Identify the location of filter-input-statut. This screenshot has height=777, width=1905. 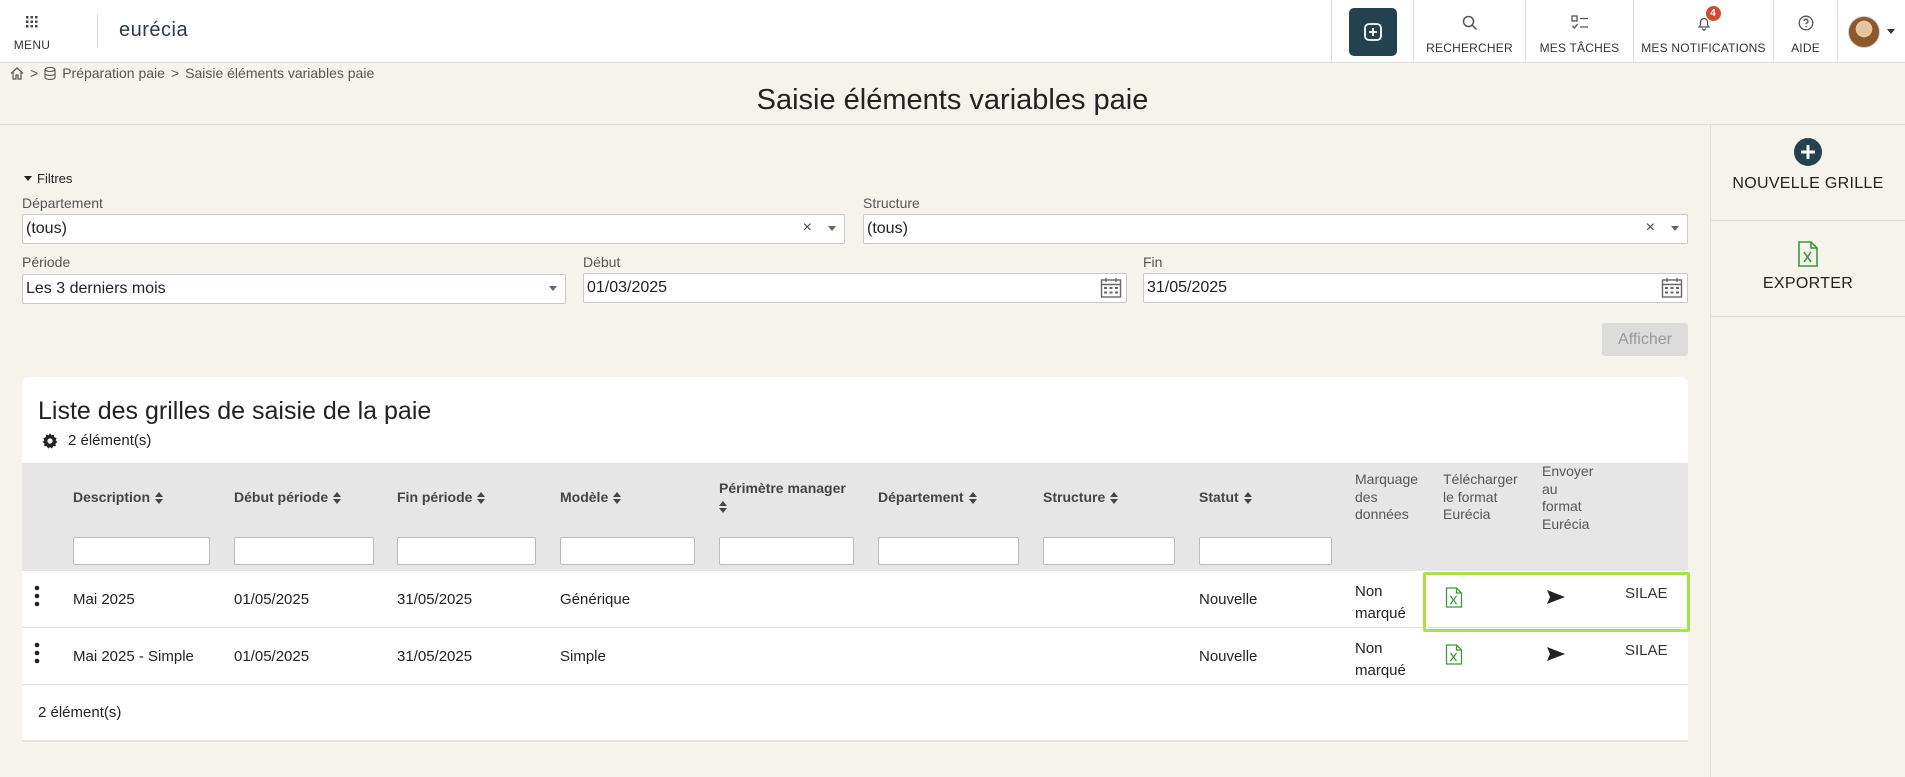
(1265, 551).